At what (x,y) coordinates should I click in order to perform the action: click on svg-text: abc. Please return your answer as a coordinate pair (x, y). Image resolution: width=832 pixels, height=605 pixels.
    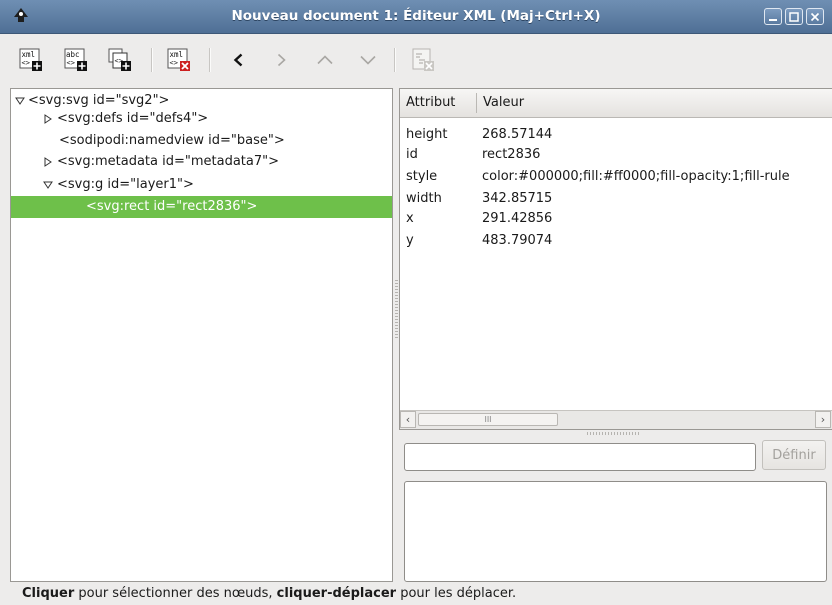
    Looking at the image, I should click on (73, 54).